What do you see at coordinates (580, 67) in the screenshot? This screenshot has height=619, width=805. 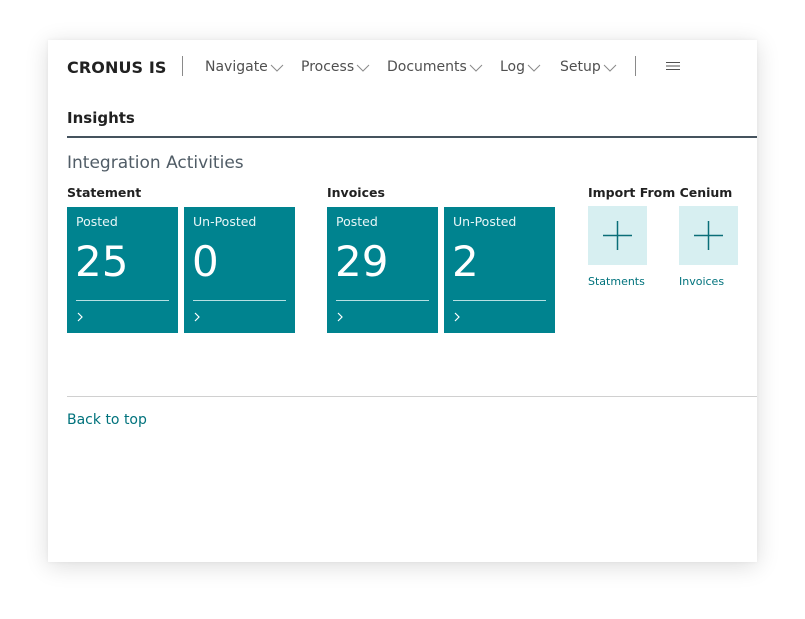 I see `menu-setup-label: Setup` at bounding box center [580, 67].